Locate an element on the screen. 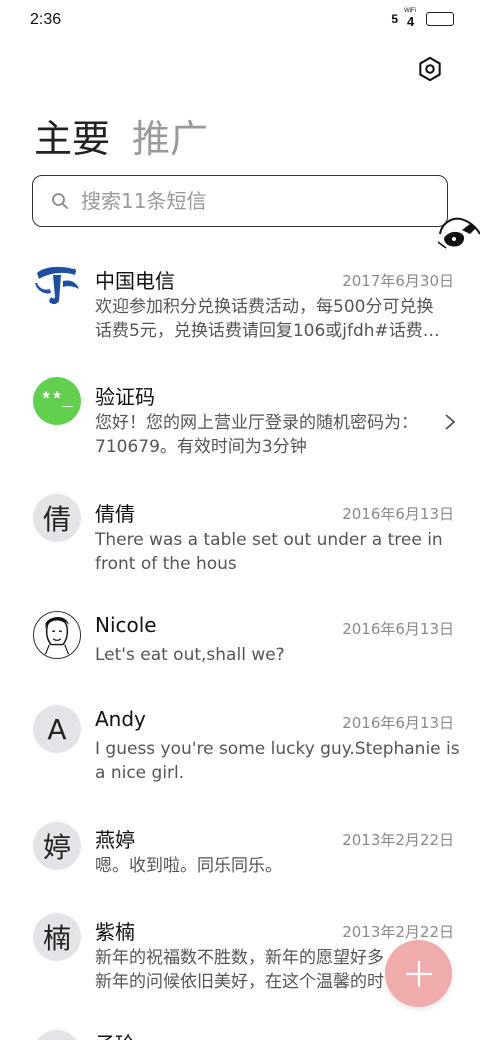  contact-name: 验证码 is located at coordinates (125, 397).